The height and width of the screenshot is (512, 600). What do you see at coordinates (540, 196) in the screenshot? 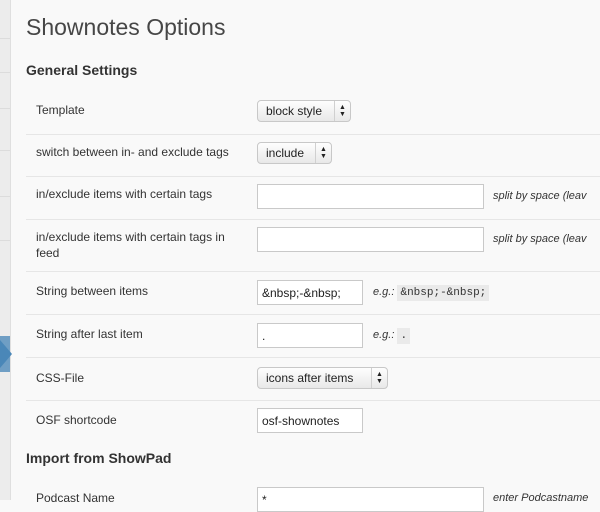
I see `tags-items-hint: split by space (leav` at bounding box center [540, 196].